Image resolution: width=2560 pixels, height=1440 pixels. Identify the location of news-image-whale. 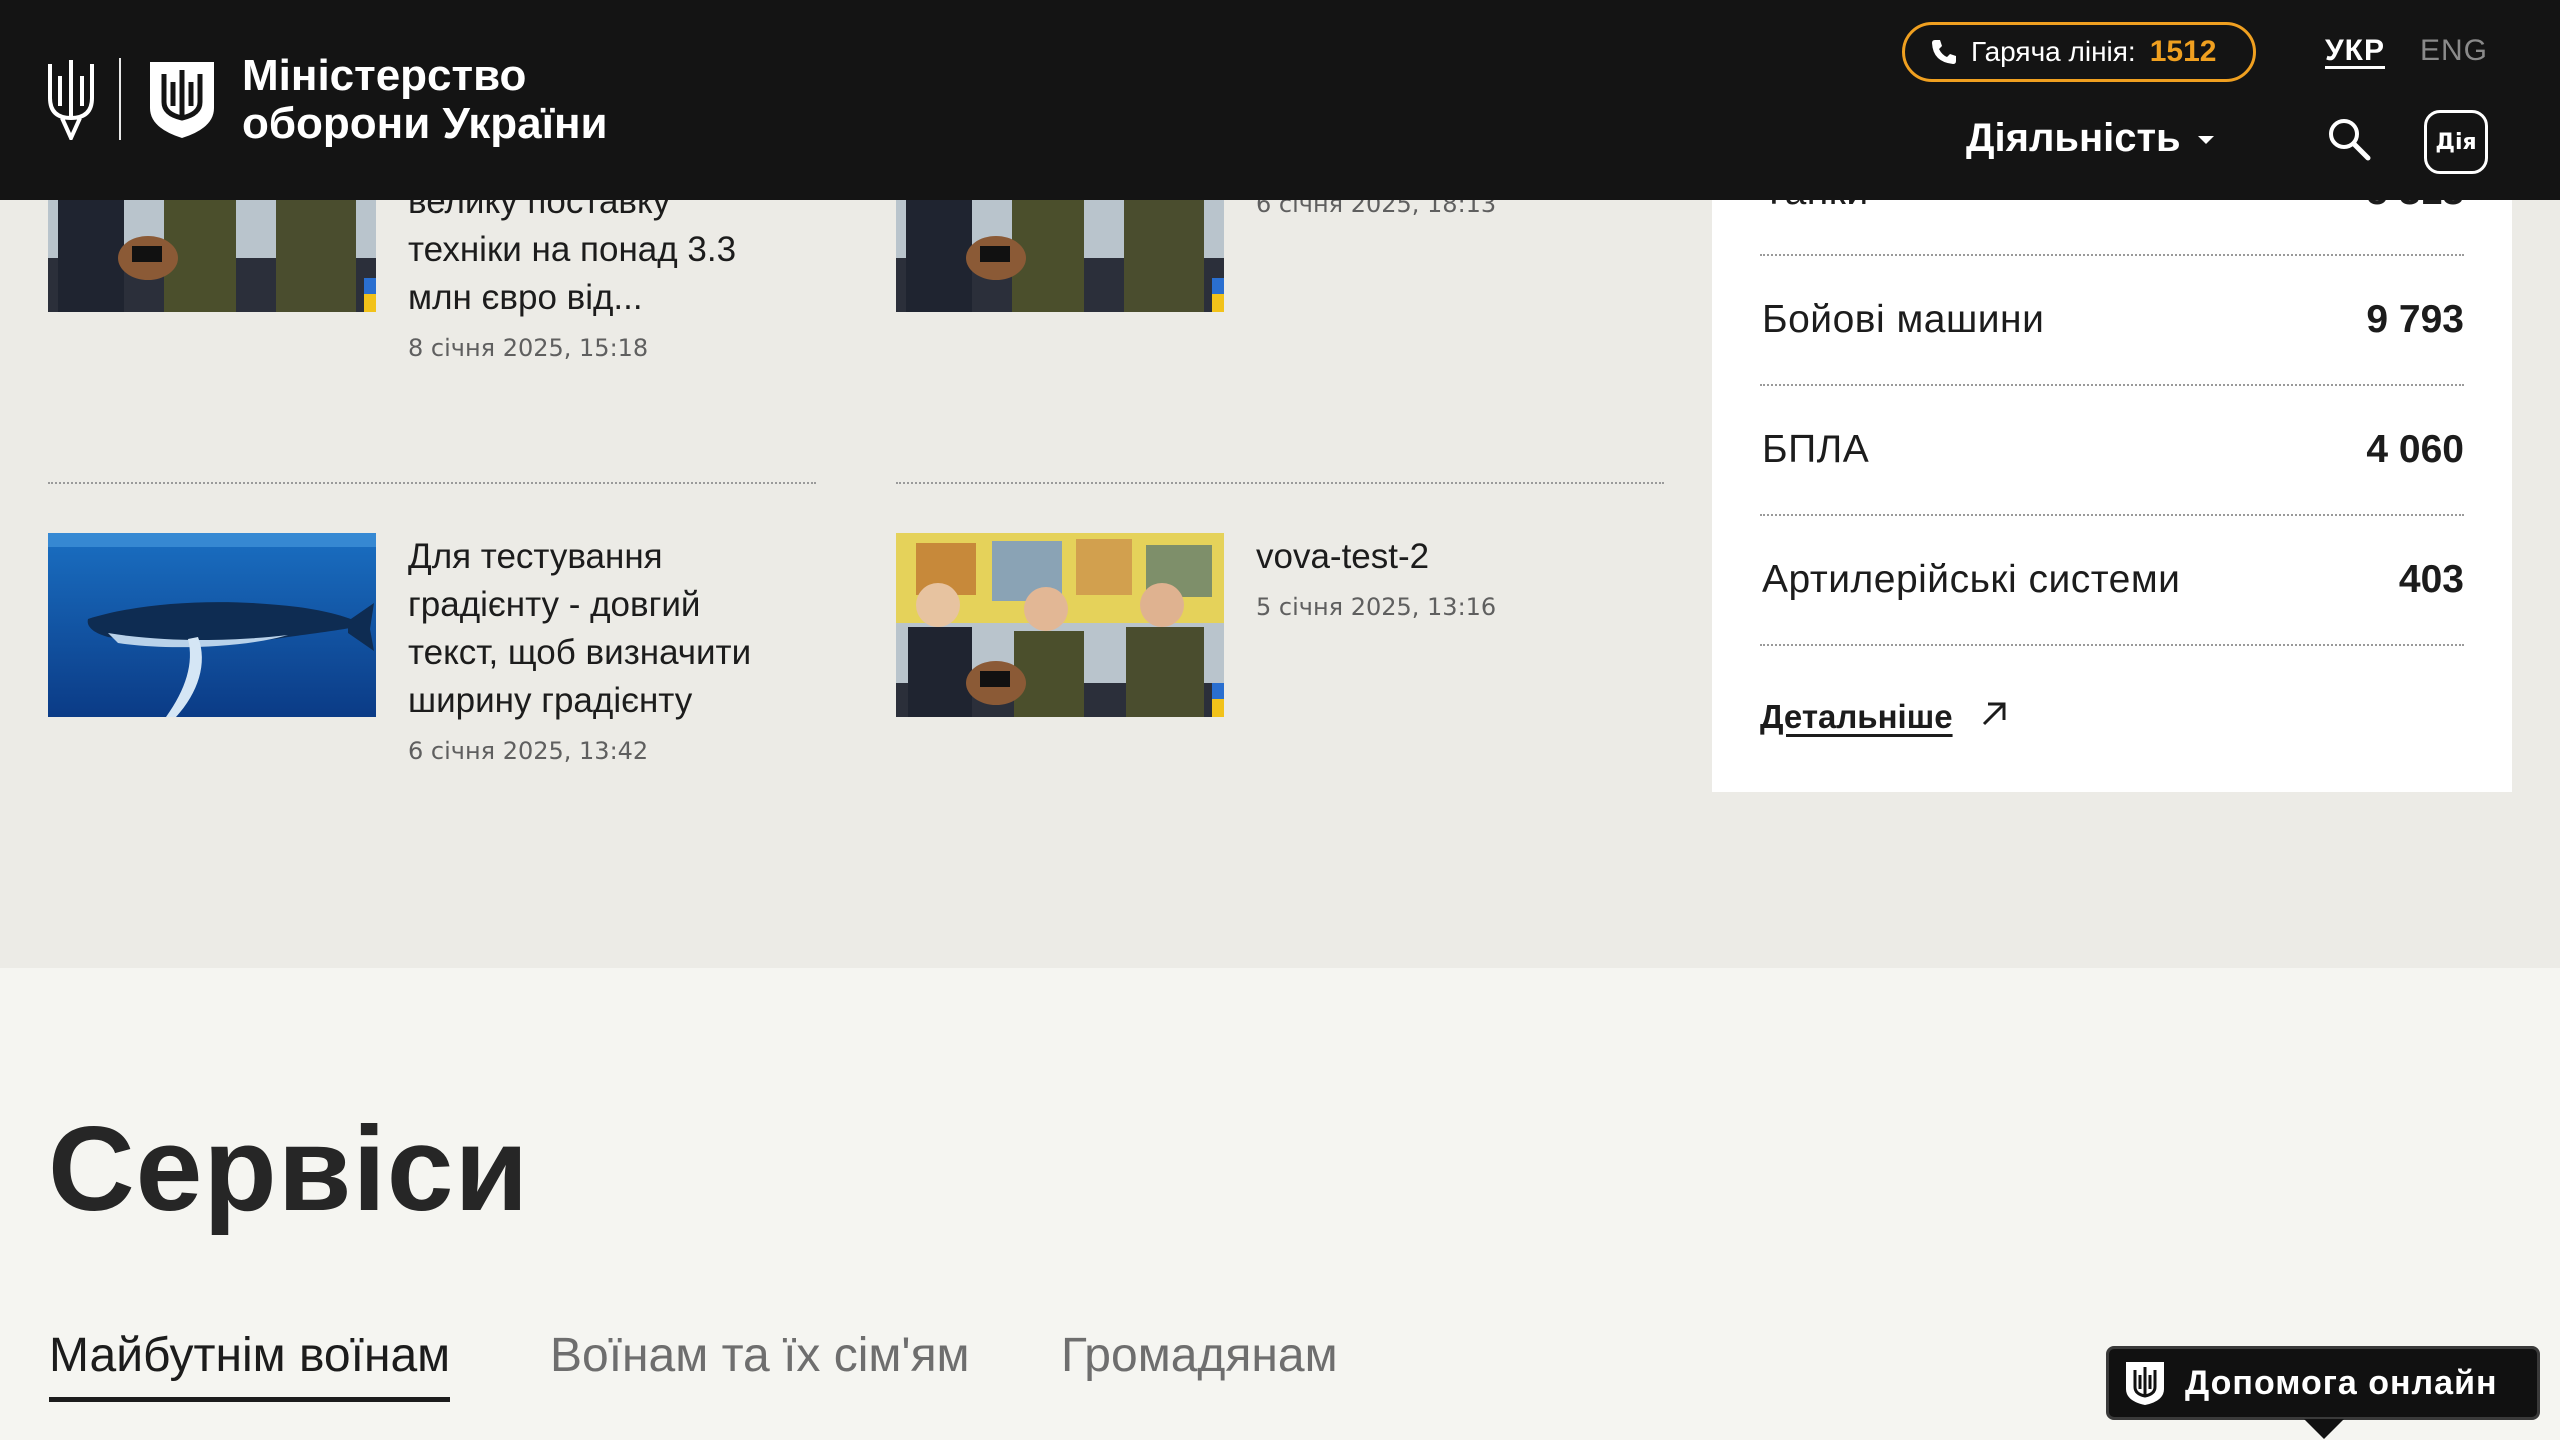
(212, 625).